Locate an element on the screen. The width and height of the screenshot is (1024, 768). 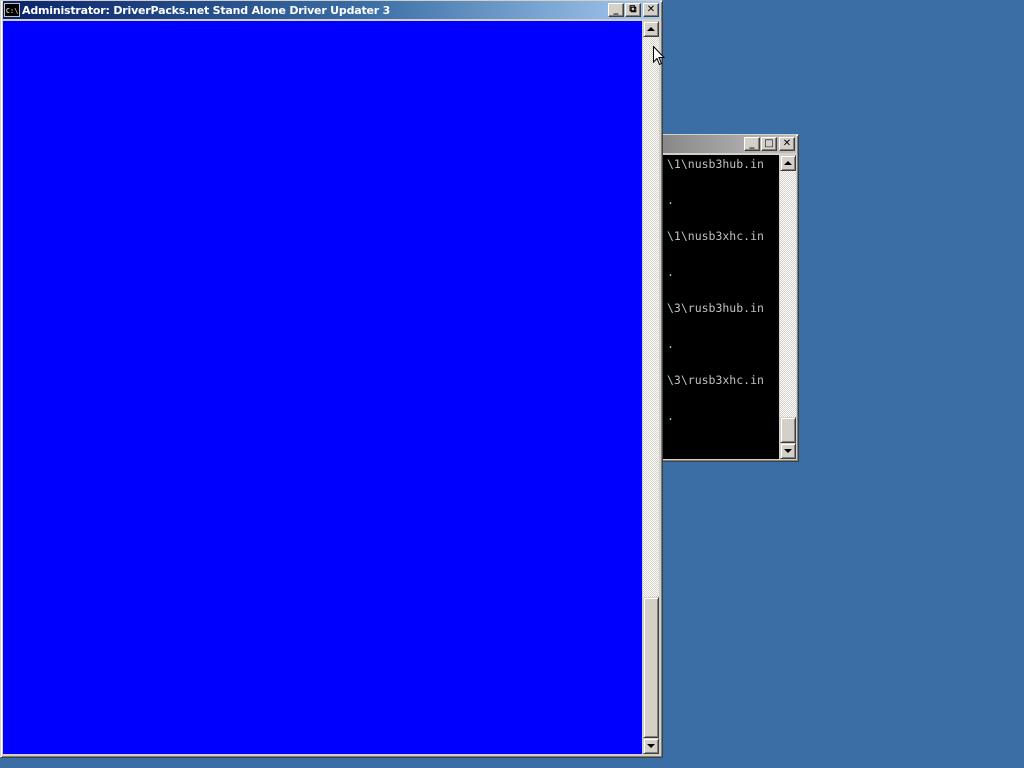
console-line: \1\nusb3hub.in is located at coordinates (715, 164).